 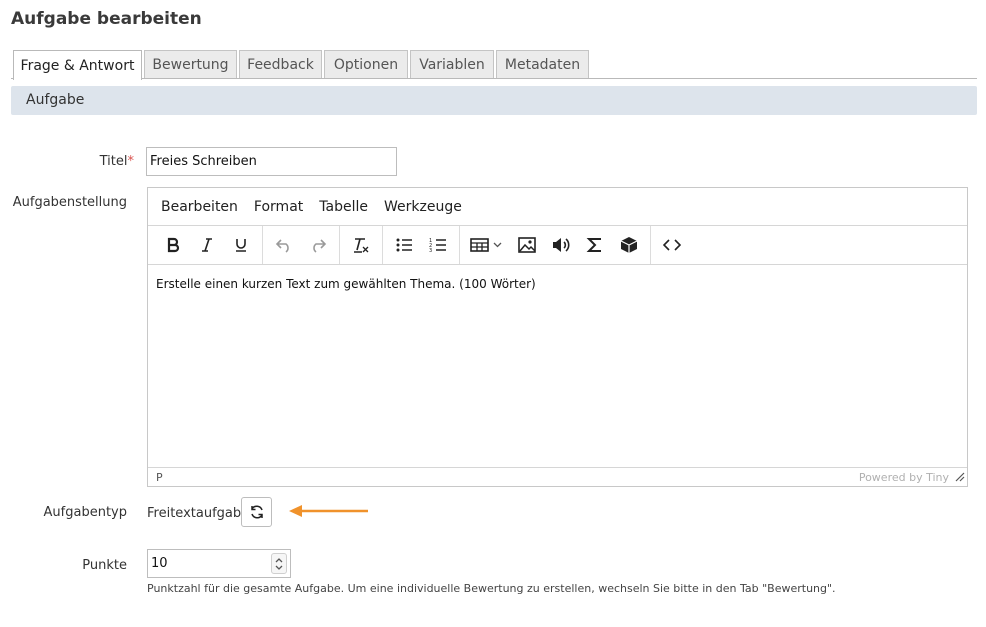 What do you see at coordinates (542, 64) in the screenshot?
I see `tab-metadaten: Metadaten` at bounding box center [542, 64].